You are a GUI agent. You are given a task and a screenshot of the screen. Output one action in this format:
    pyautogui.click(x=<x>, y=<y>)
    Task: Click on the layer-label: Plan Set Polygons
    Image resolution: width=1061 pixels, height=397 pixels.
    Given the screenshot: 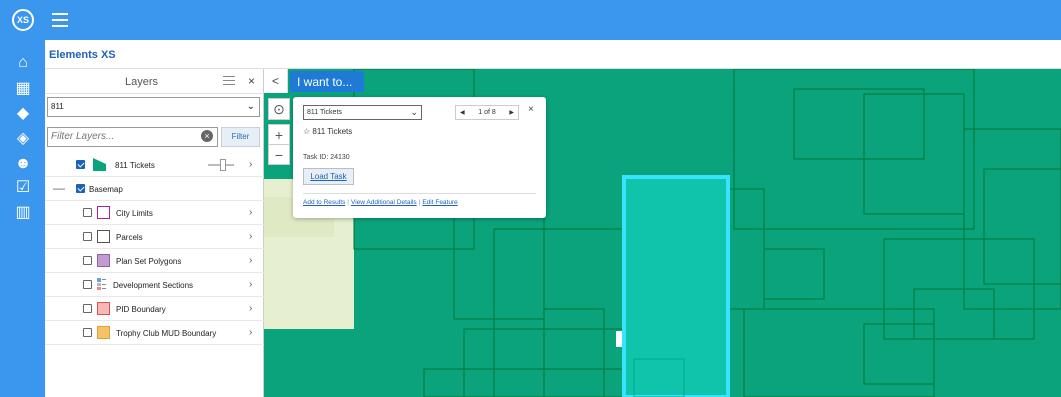 What is the action you would take?
    pyautogui.click(x=149, y=261)
    